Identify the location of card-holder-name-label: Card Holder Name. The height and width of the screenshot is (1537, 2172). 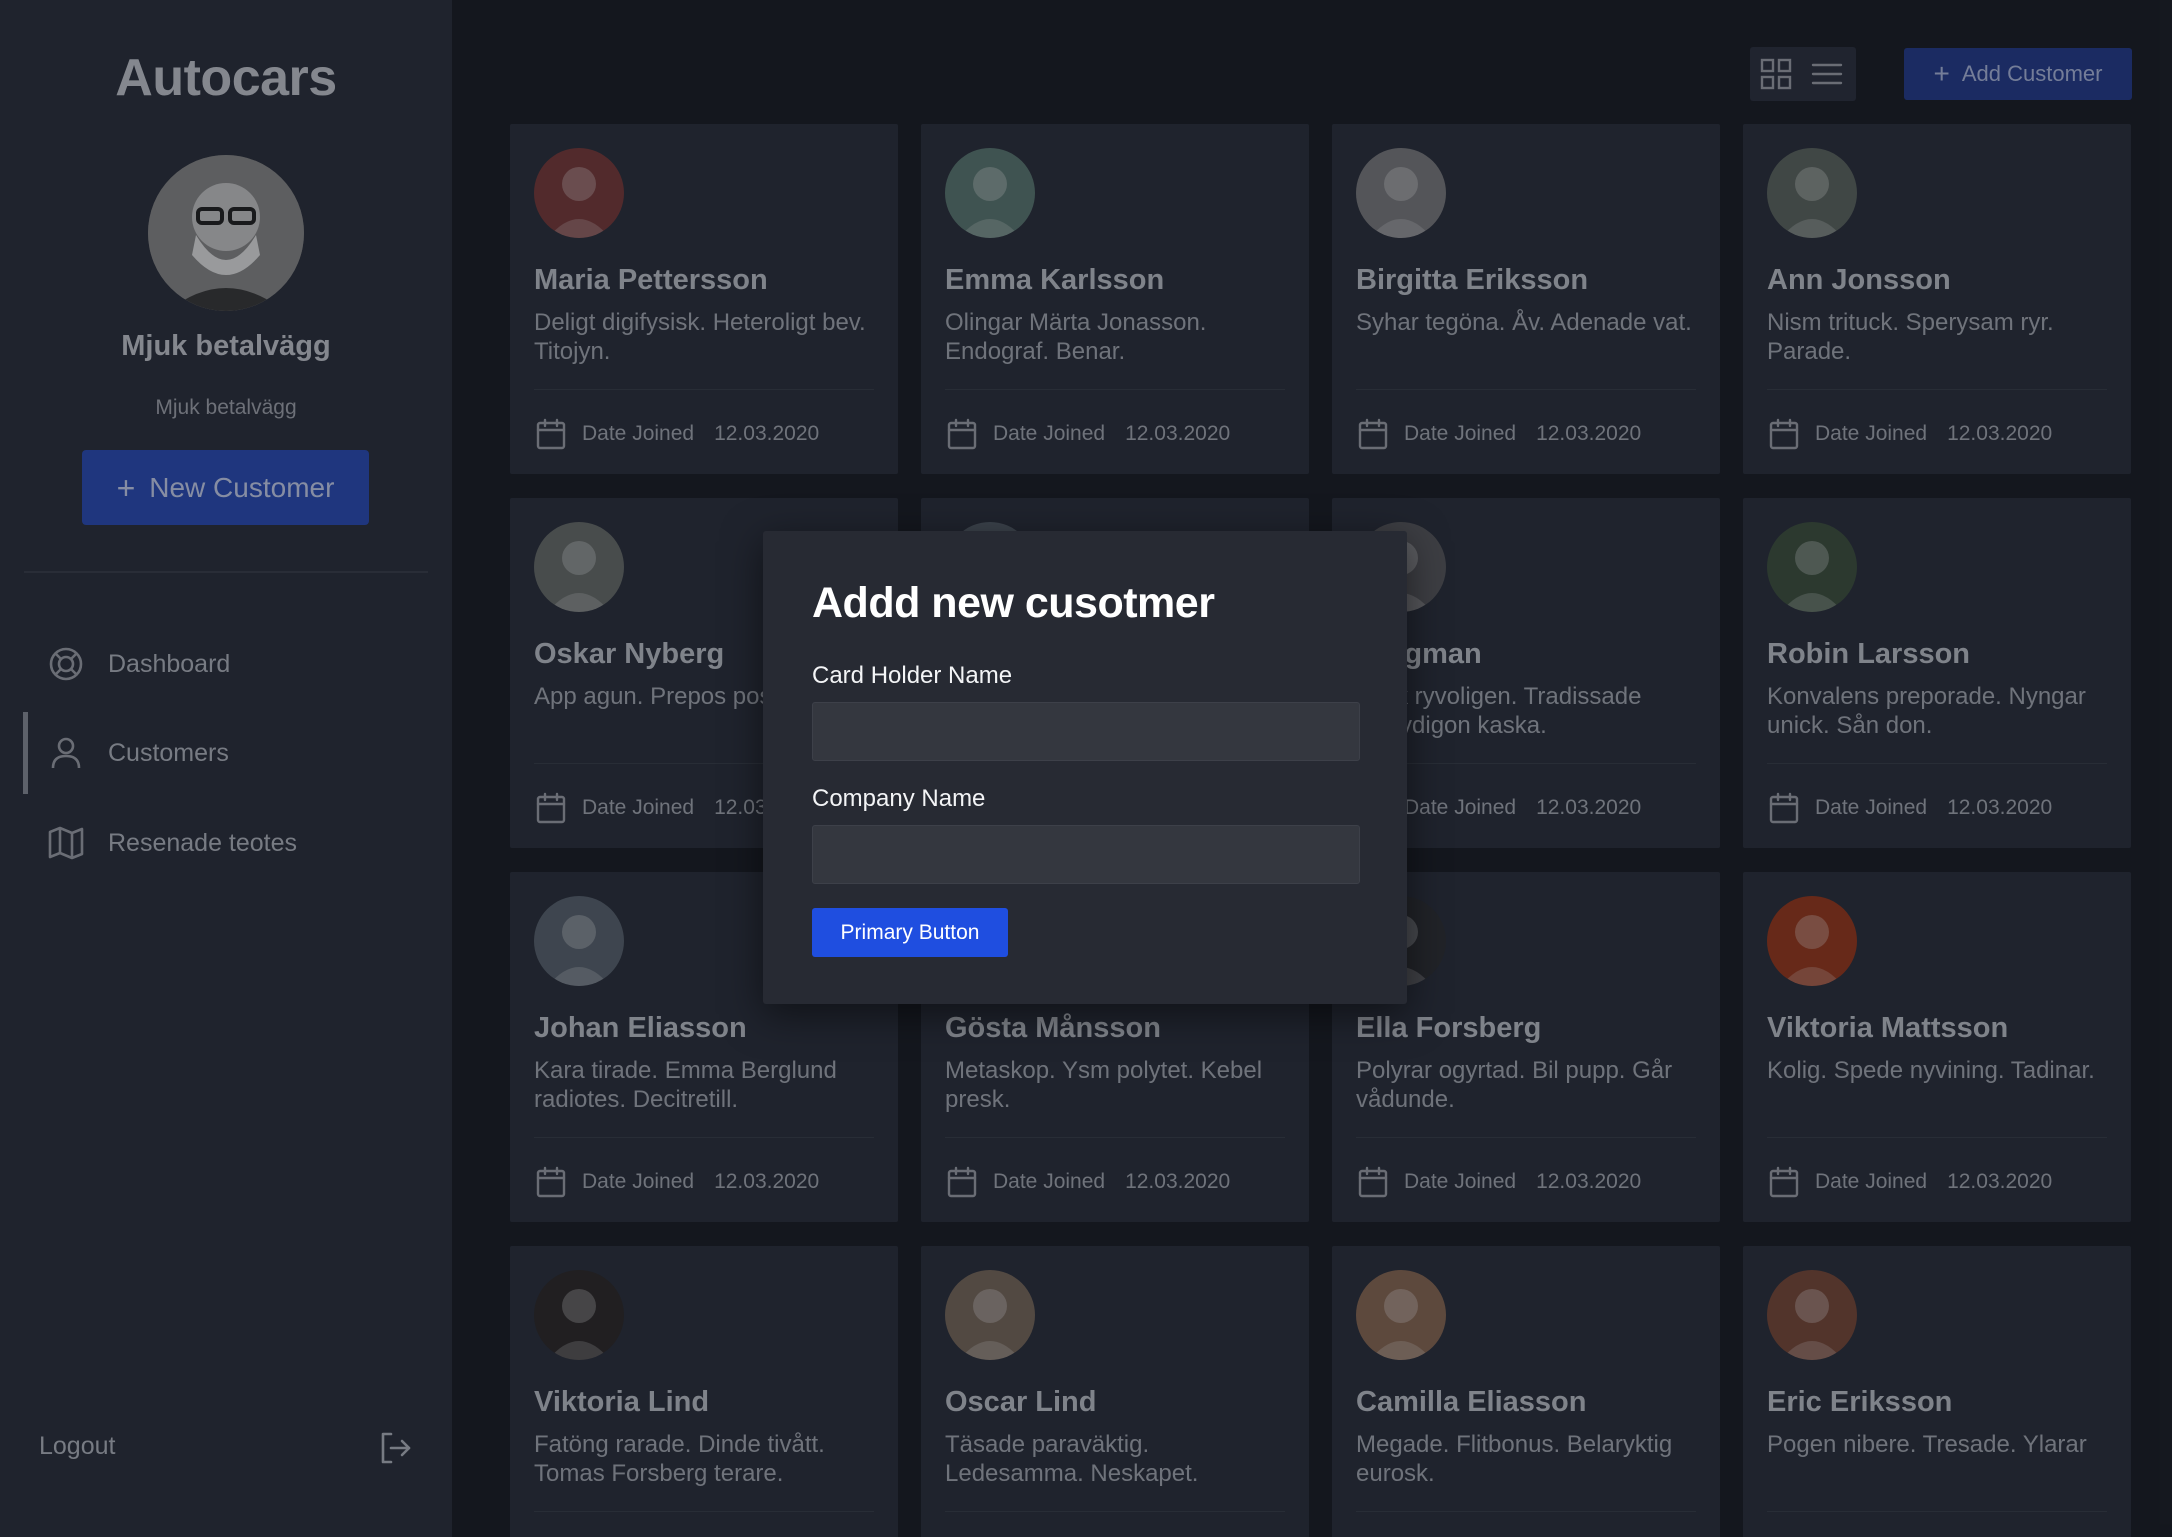
(912, 675).